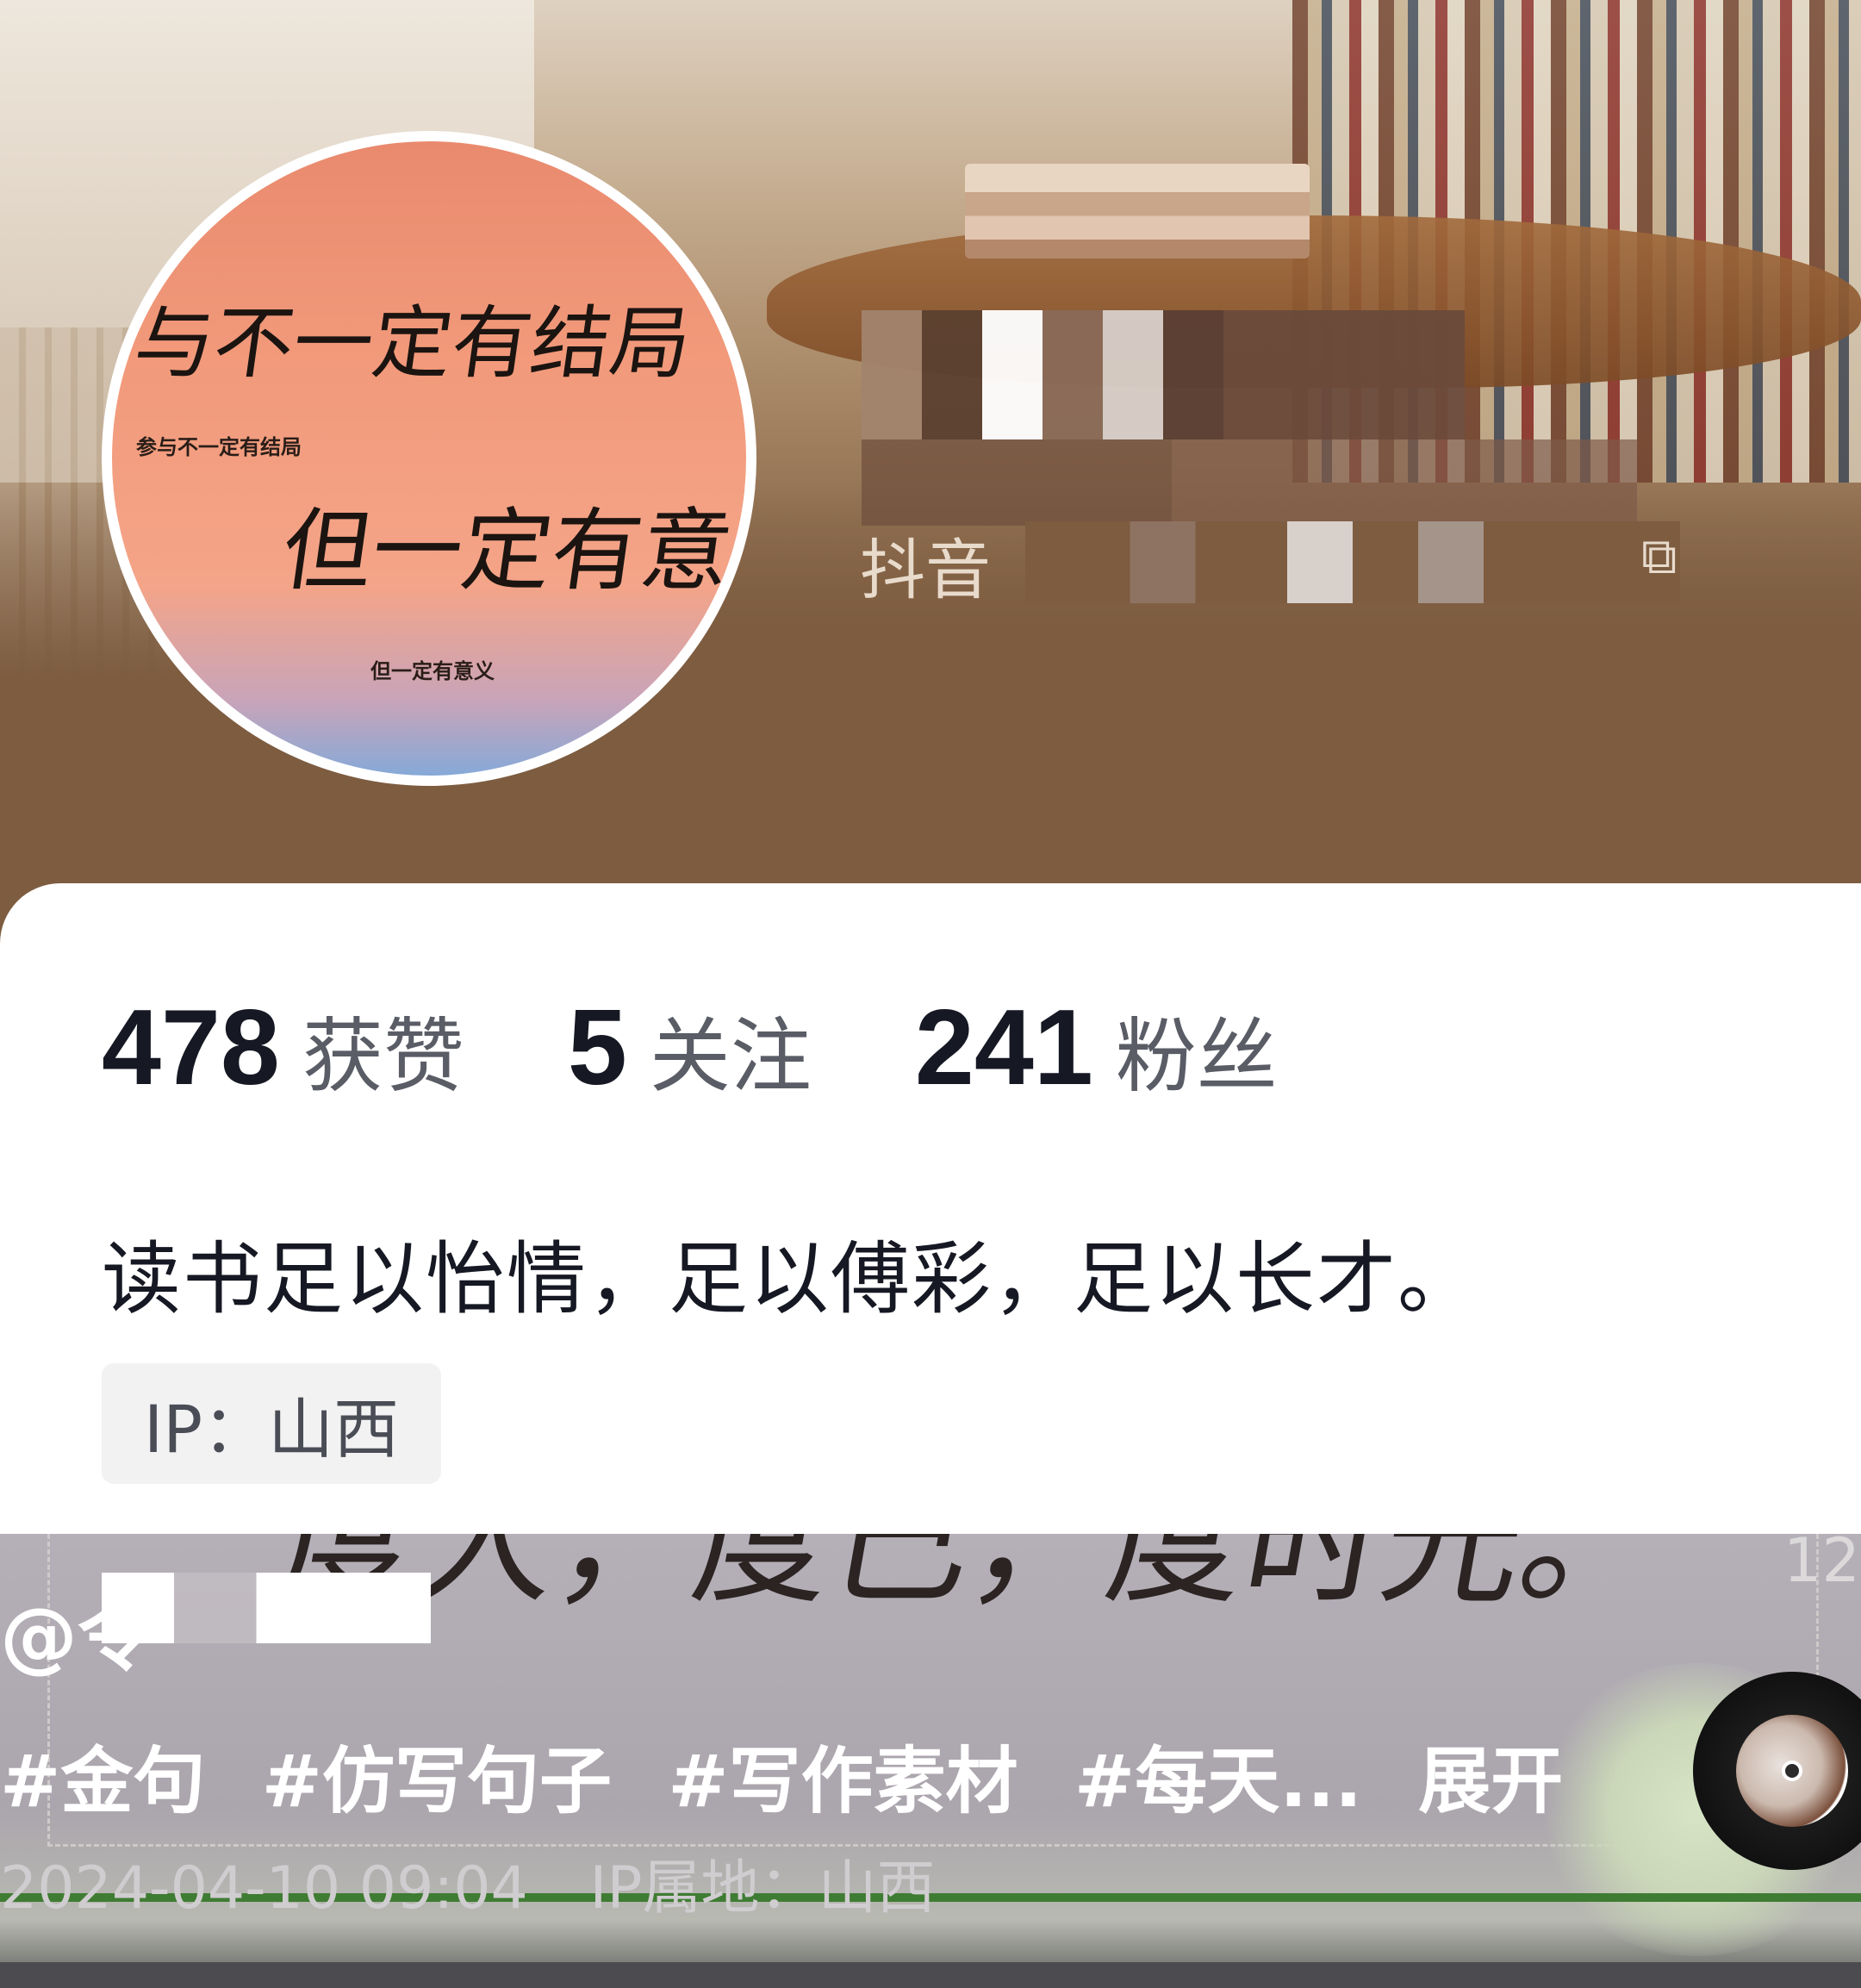 The image size is (1861, 1988). I want to click on avatar-text-line4: 但一定有意义, so click(432, 671).